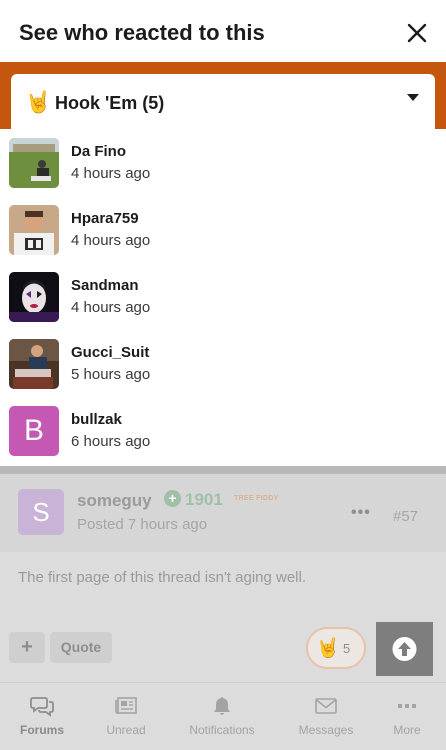  I want to click on tab-label: Unread, so click(126, 730).